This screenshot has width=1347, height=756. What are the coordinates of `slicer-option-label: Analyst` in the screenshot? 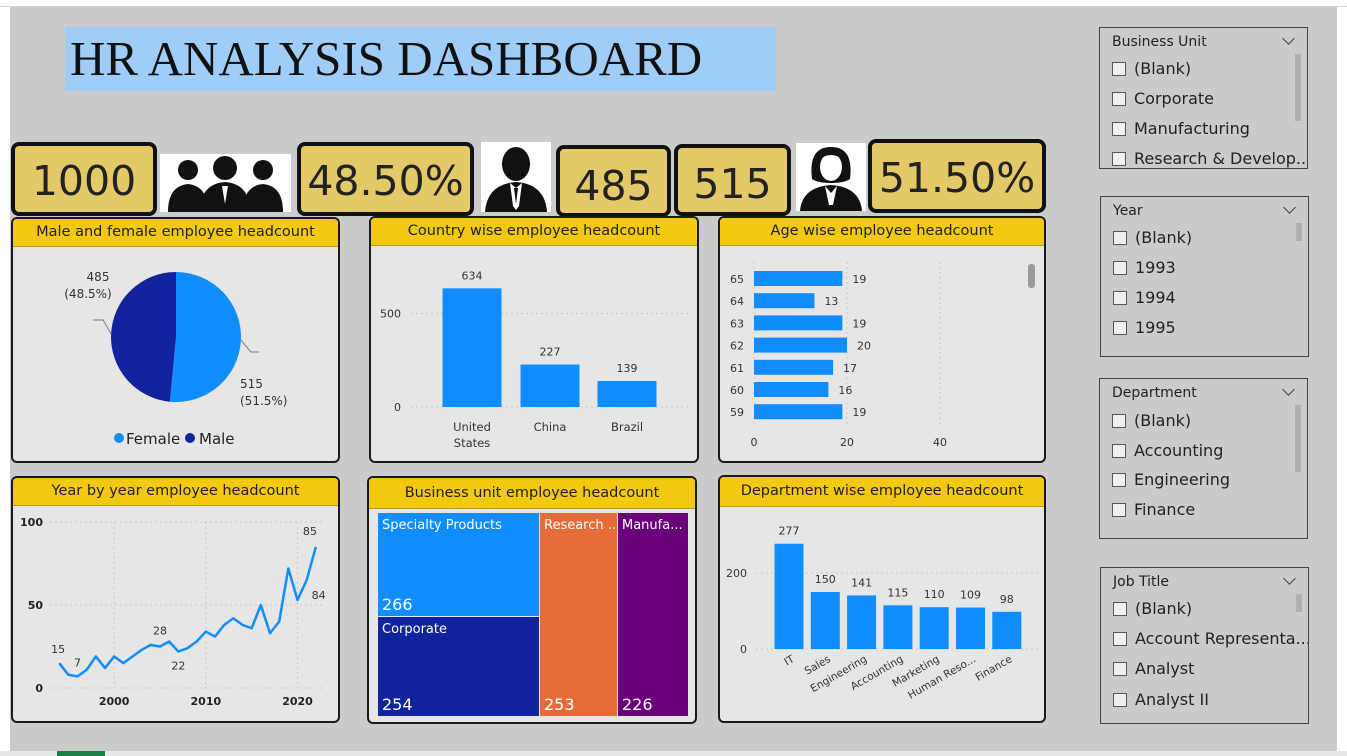 It's located at (1165, 668).